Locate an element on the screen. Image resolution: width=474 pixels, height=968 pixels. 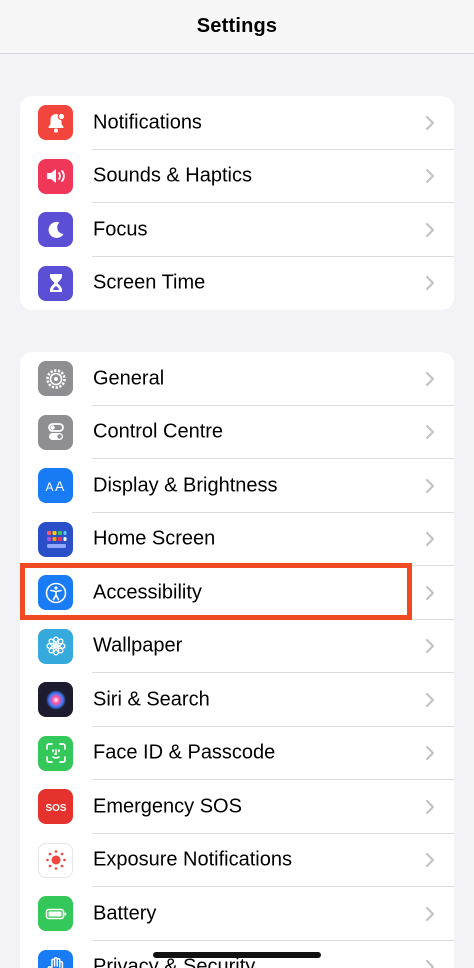
bell-icon is located at coordinates (55, 122).